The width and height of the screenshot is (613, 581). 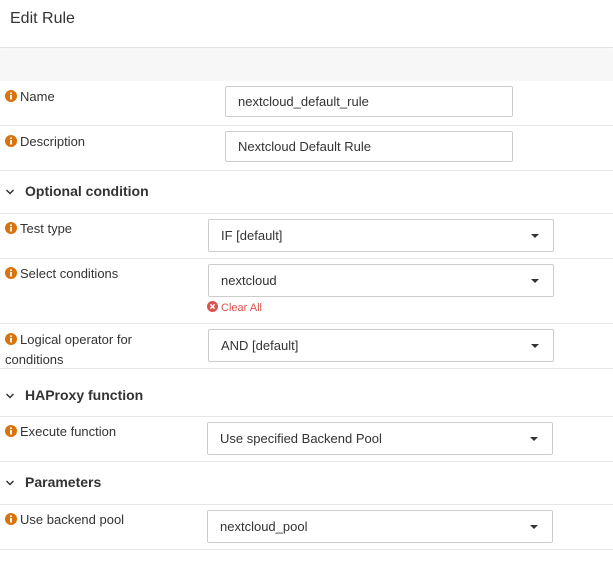 I want to click on logical-operator-select: AND [default], so click(x=381, y=345).